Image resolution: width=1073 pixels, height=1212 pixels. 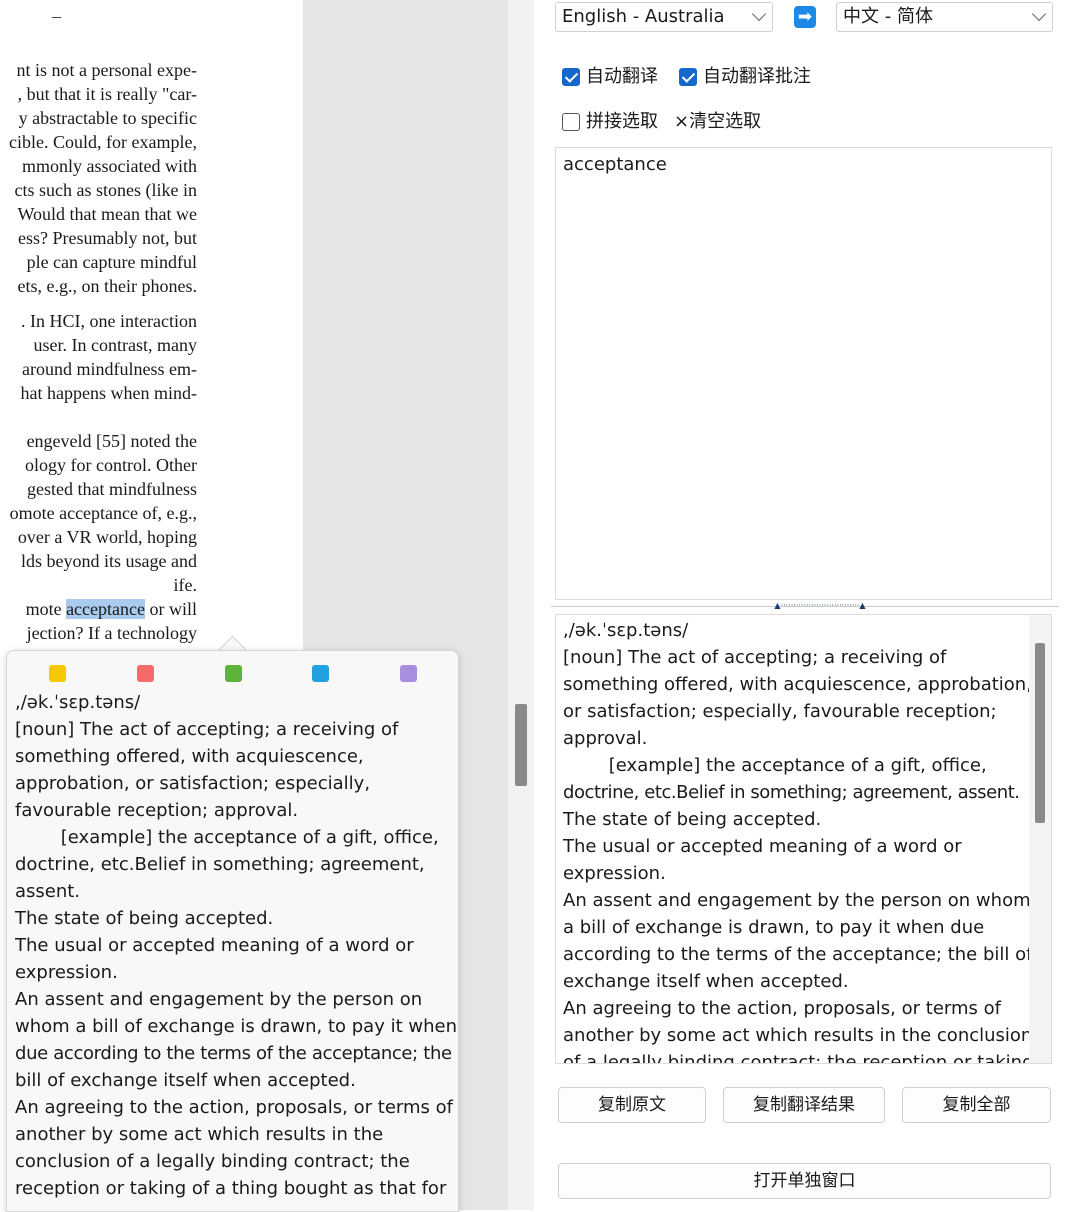 What do you see at coordinates (408, 673) in the screenshot?
I see `highlight-color-purple` at bounding box center [408, 673].